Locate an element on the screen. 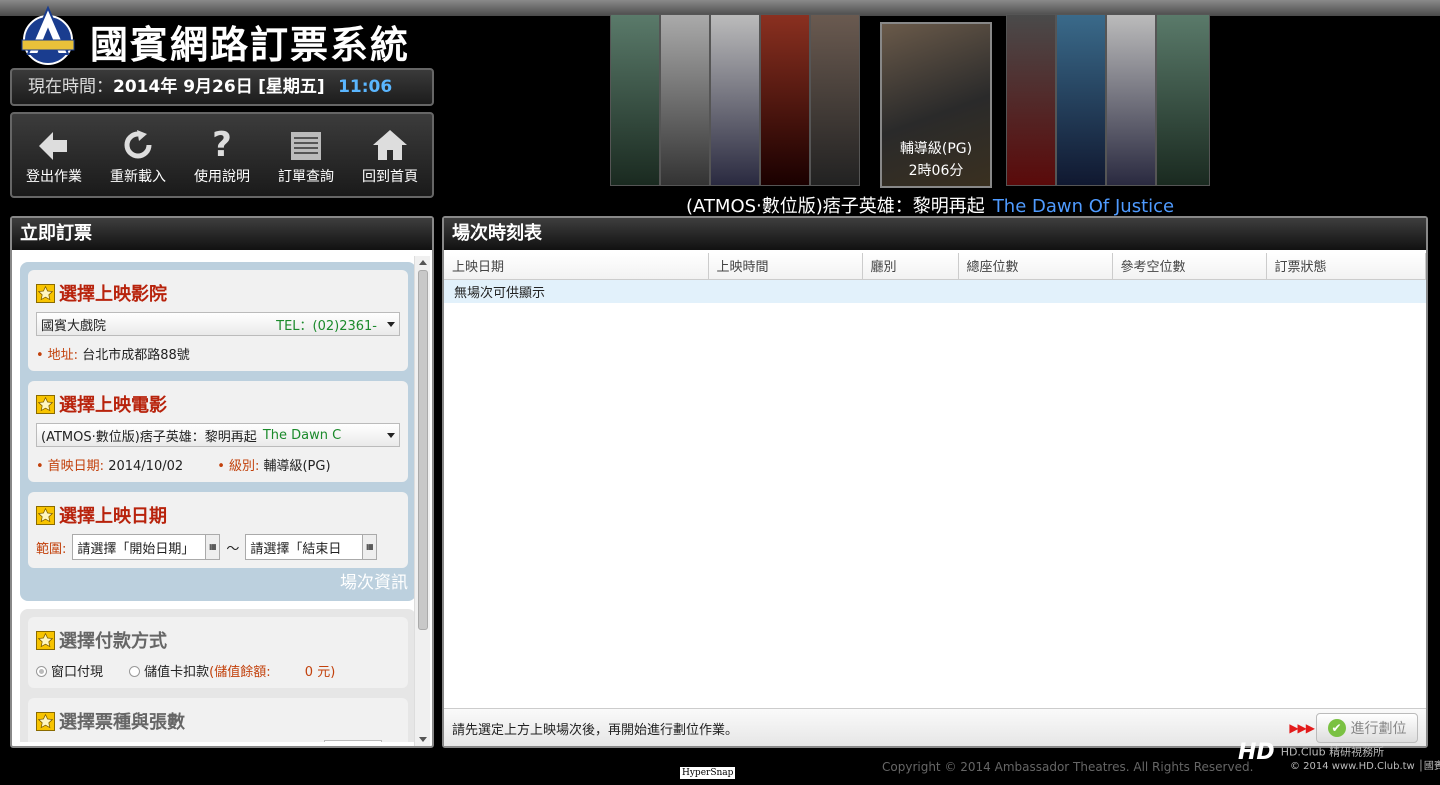 The height and width of the screenshot is (785, 1440). featured-movie-title: (ATMOS‧數位版)痞子英雄：黎明再起 The Dawn Of Justice is located at coordinates (930, 205).